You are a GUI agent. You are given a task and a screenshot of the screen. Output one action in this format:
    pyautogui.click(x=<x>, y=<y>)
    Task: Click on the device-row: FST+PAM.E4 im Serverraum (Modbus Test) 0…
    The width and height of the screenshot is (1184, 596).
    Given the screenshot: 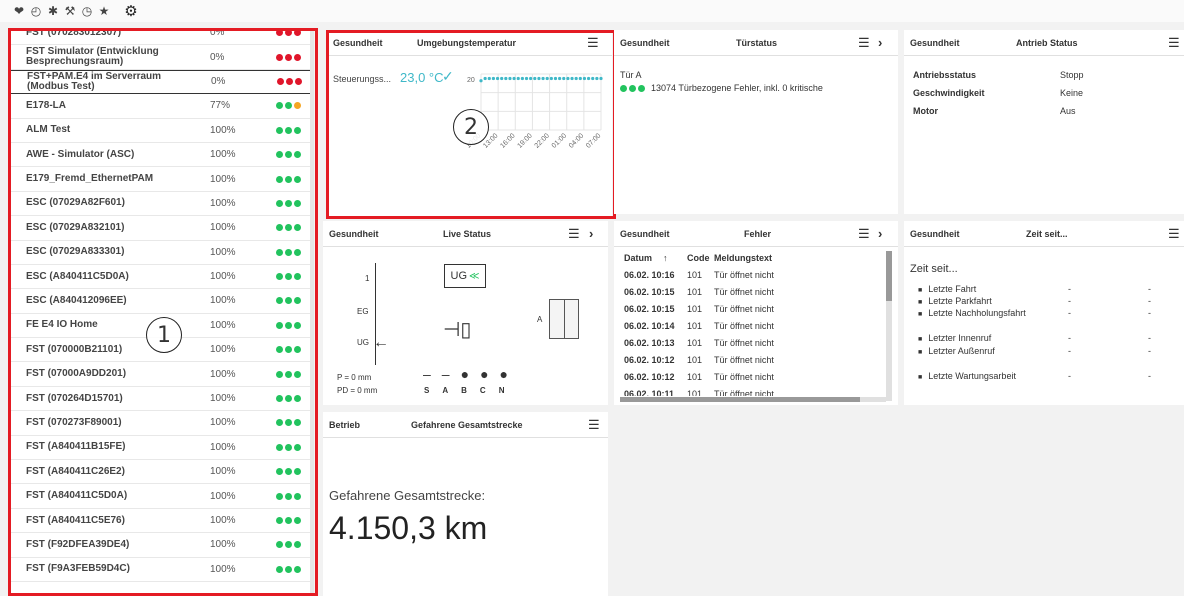 What is the action you would take?
    pyautogui.click(x=161, y=82)
    